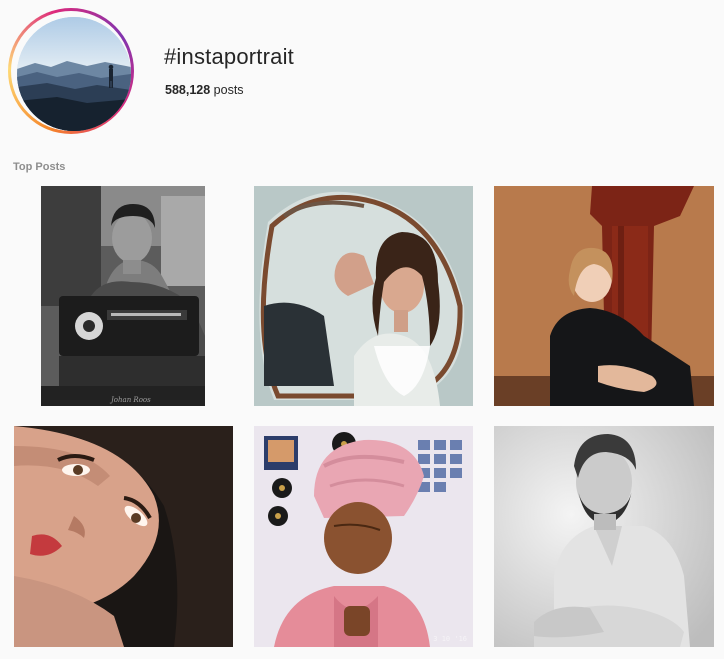 Image resolution: width=724 pixels, height=659 pixels. I want to click on top-posts-label: Top Posts, so click(39, 167).